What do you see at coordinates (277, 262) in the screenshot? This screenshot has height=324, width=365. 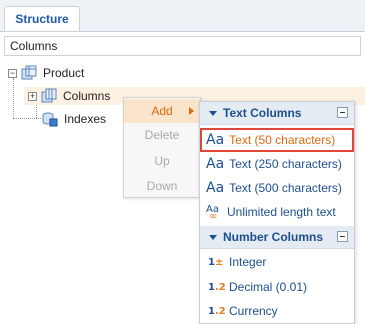 I see `menu-item-integer: 1± Integer` at bounding box center [277, 262].